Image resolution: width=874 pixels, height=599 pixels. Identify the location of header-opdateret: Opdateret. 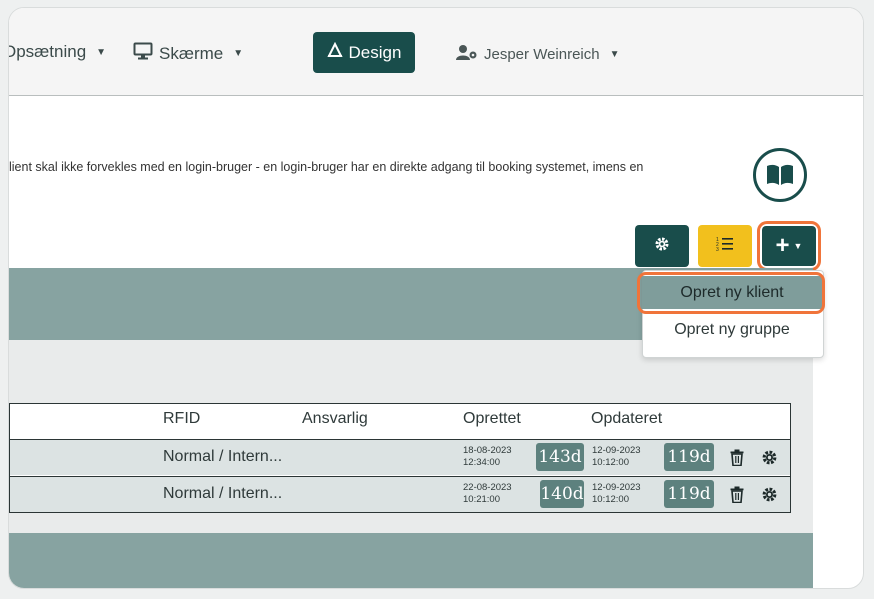
(626, 419).